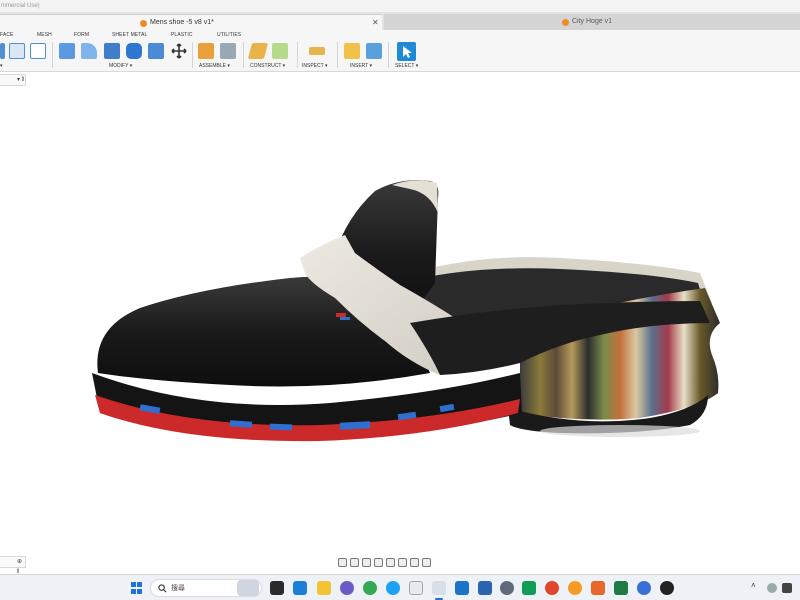  What do you see at coordinates (462, 588) in the screenshot?
I see `outlook-icon` at bounding box center [462, 588].